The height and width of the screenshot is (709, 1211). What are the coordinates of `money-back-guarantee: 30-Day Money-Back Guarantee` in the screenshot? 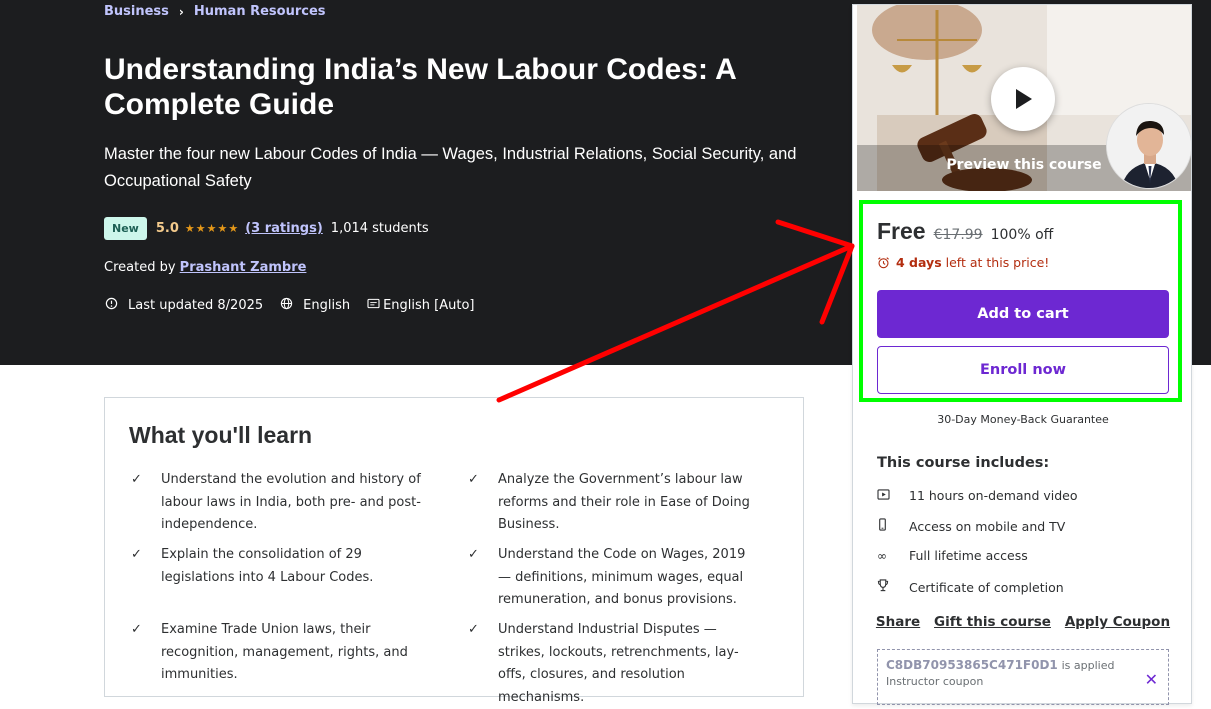 It's located at (1023, 419).